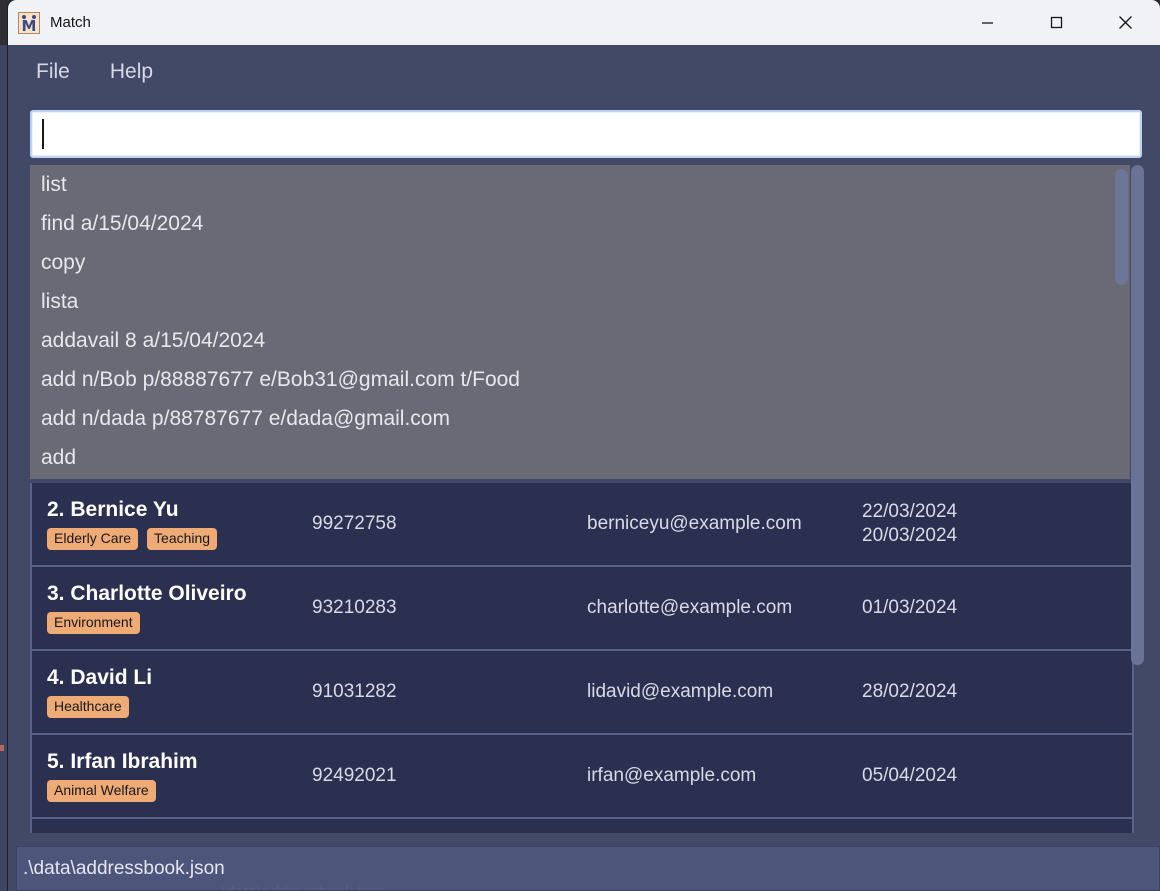 The image size is (1160, 891). I want to click on person-email: berniceyu@example.com, so click(694, 523).